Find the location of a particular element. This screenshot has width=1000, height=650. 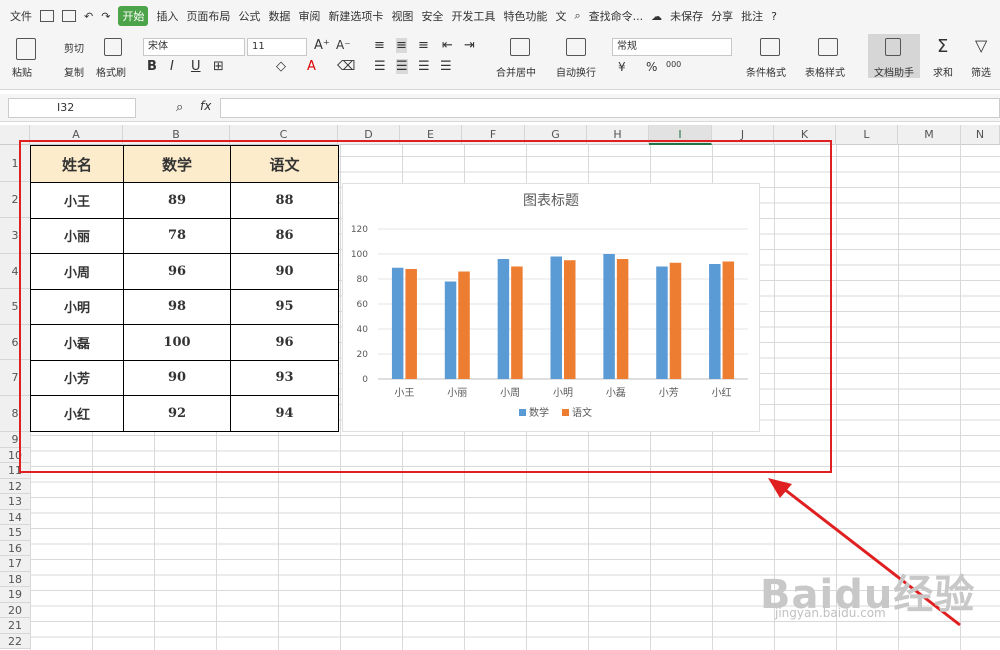

column-header-m: M is located at coordinates (929, 135).